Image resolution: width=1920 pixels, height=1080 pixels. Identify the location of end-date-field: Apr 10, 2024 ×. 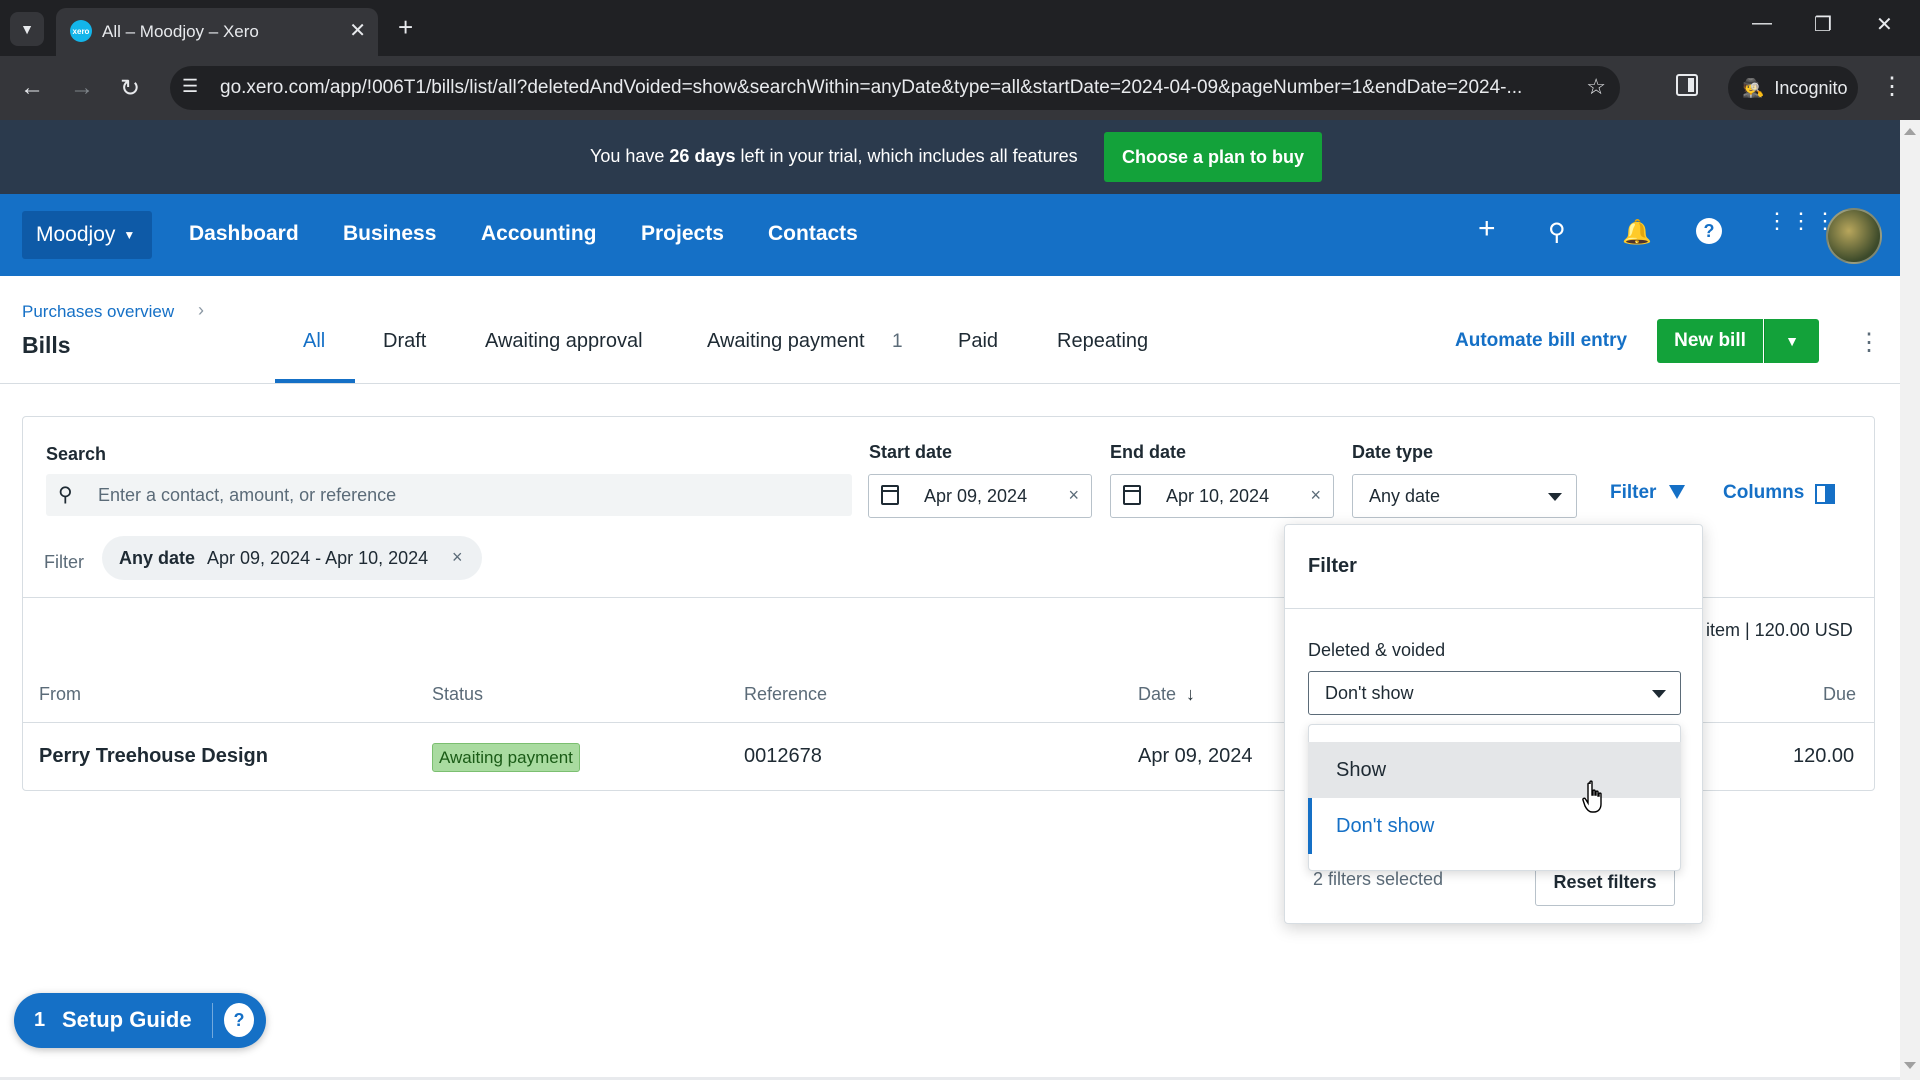
(1222, 496).